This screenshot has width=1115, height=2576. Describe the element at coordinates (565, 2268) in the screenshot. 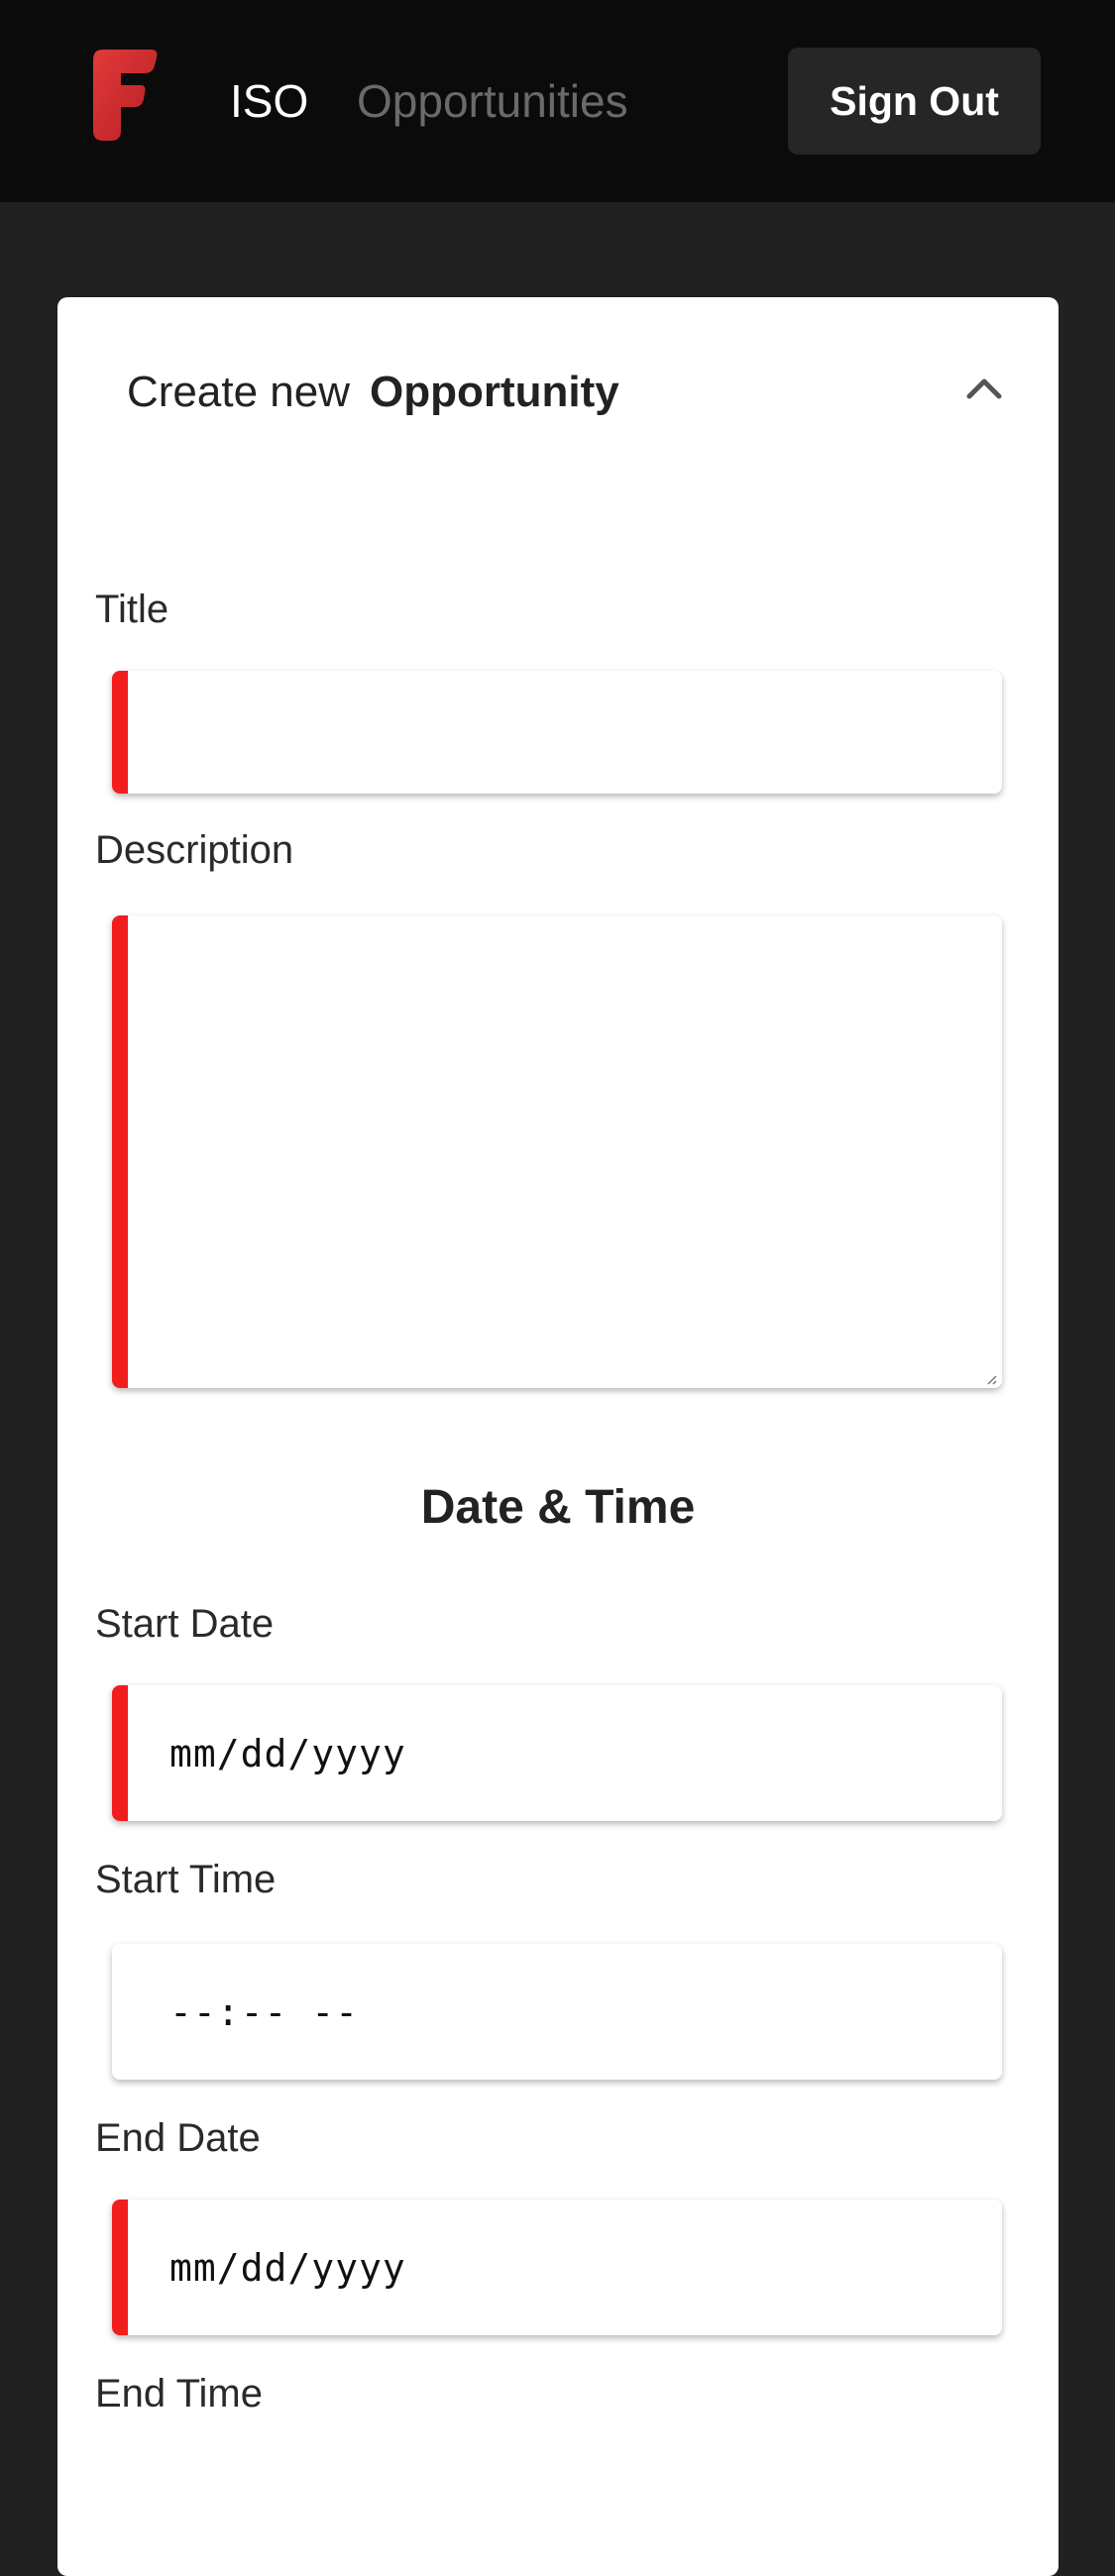

I see `end-date-input` at that location.